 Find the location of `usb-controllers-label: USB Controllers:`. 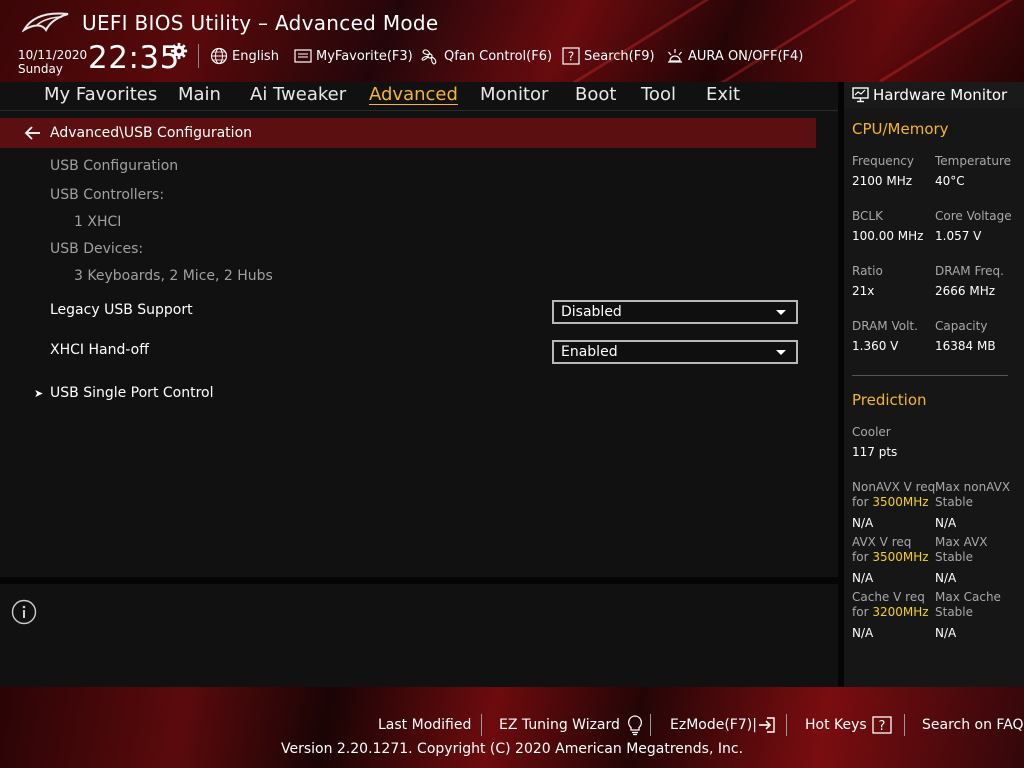

usb-controllers-label: USB Controllers: is located at coordinates (107, 195).